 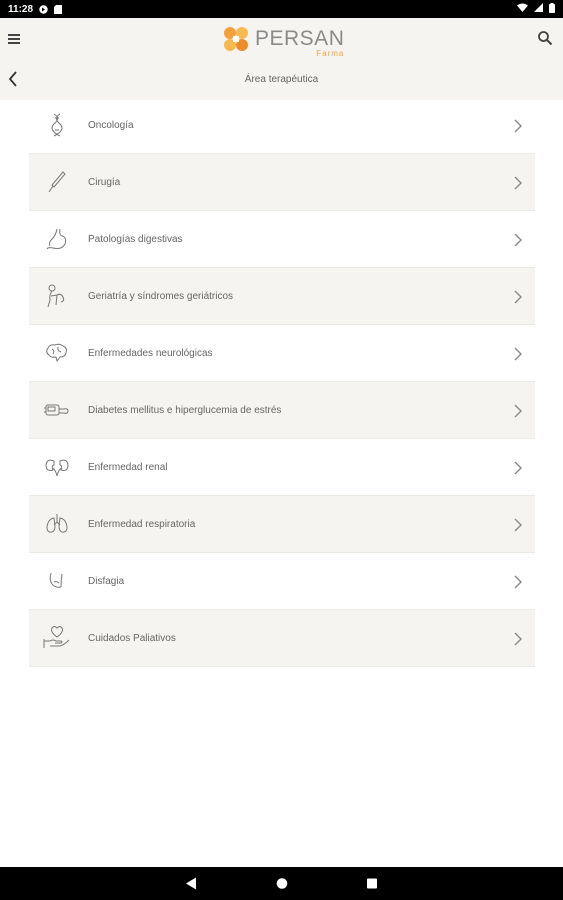 I want to click on status-time: 11:28, so click(x=21, y=9).